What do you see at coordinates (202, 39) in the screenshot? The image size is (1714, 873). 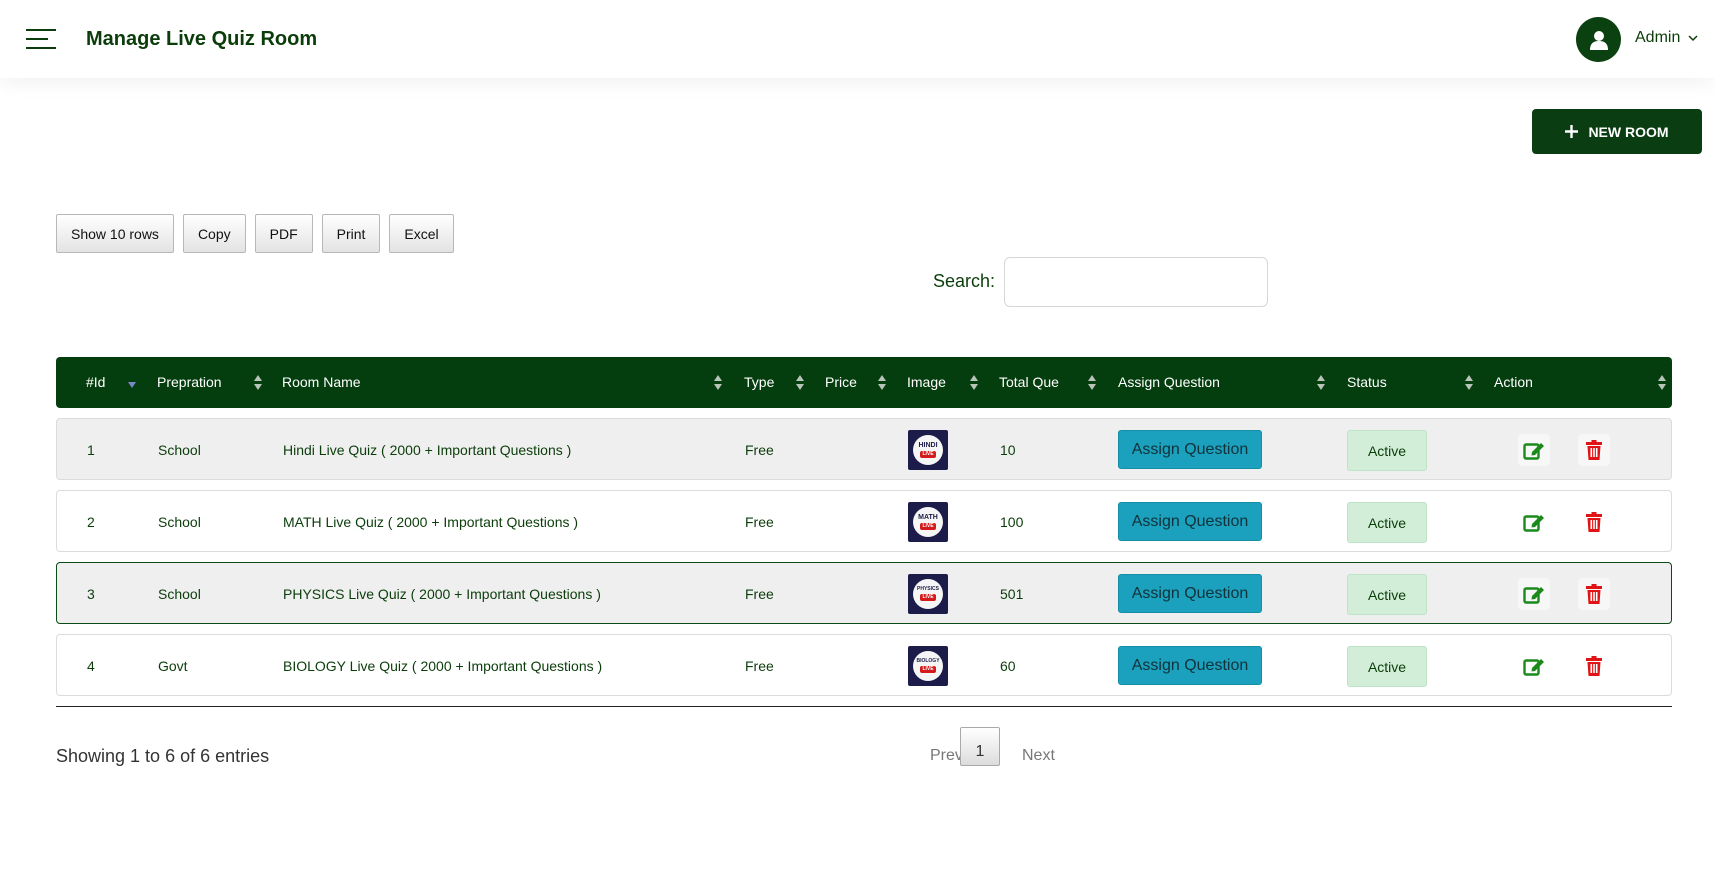 I see `page-title: Manage Live Quiz Room` at bounding box center [202, 39].